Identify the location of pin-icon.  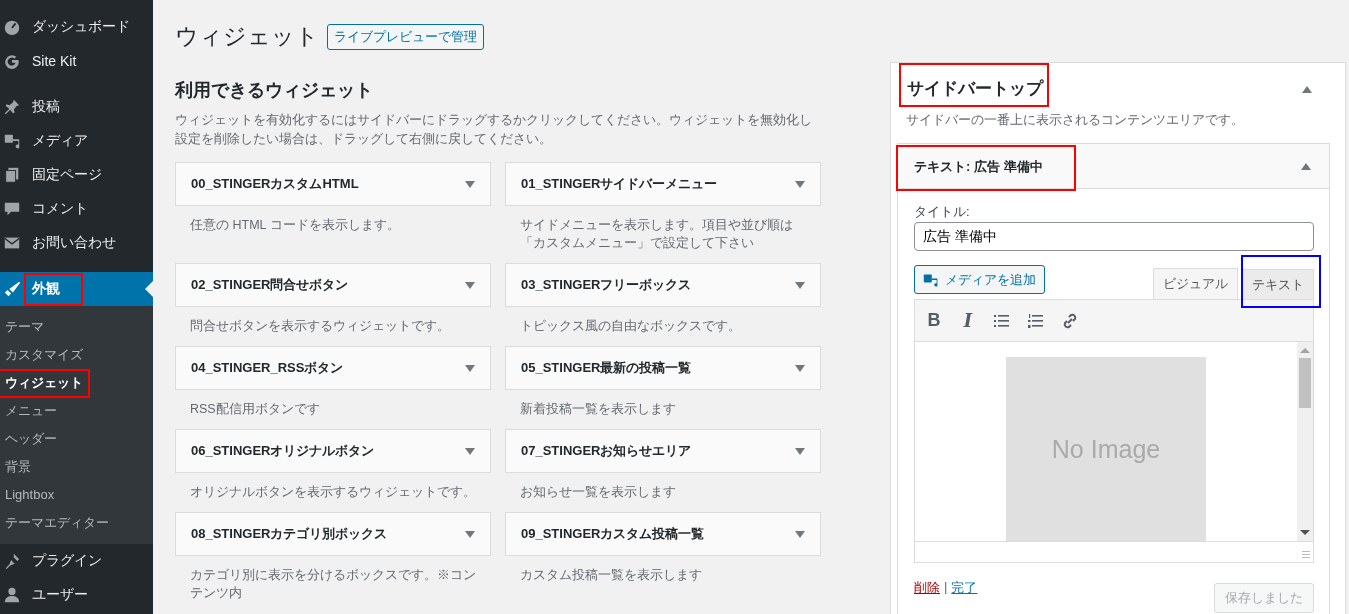
(12, 107).